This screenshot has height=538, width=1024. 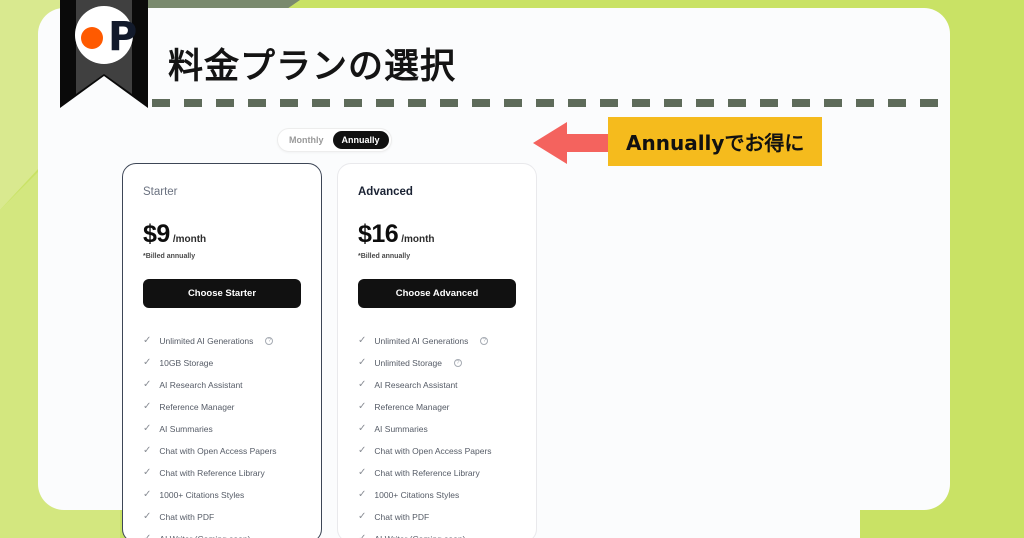 I want to click on toggle-option-monthly: Monthly, so click(x=306, y=140).